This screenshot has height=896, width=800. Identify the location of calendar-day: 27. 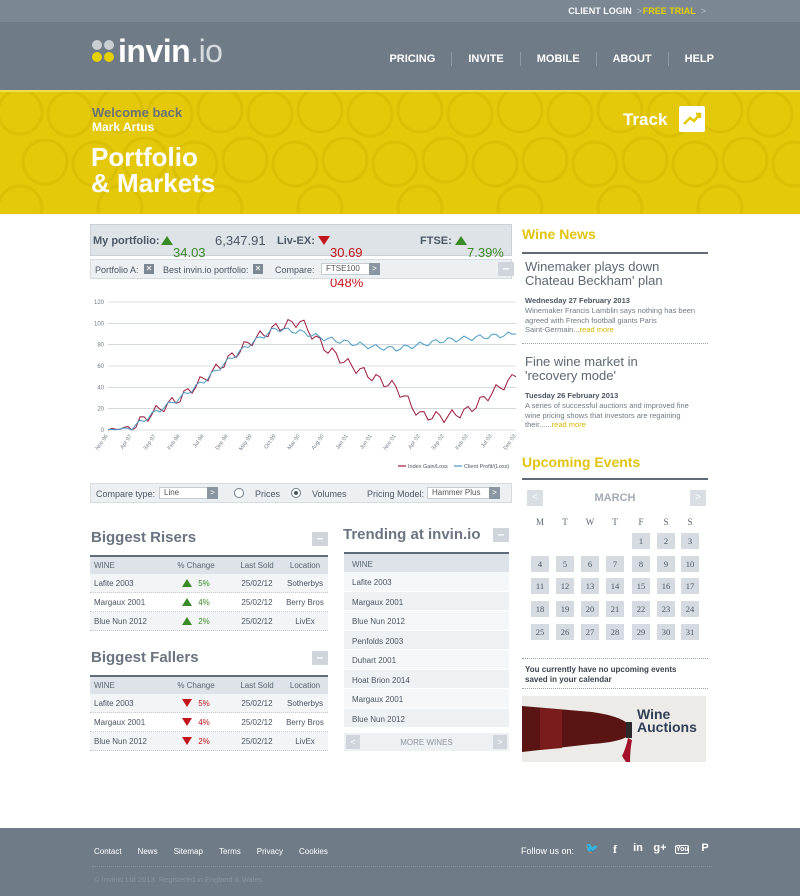
(590, 632).